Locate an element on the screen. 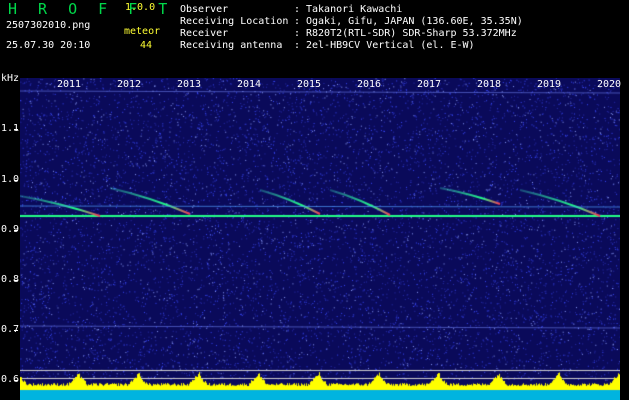 This screenshot has height=400, width=629. info-value: 2el-HB9CV Vertical (el. E-W) is located at coordinates (390, 45).